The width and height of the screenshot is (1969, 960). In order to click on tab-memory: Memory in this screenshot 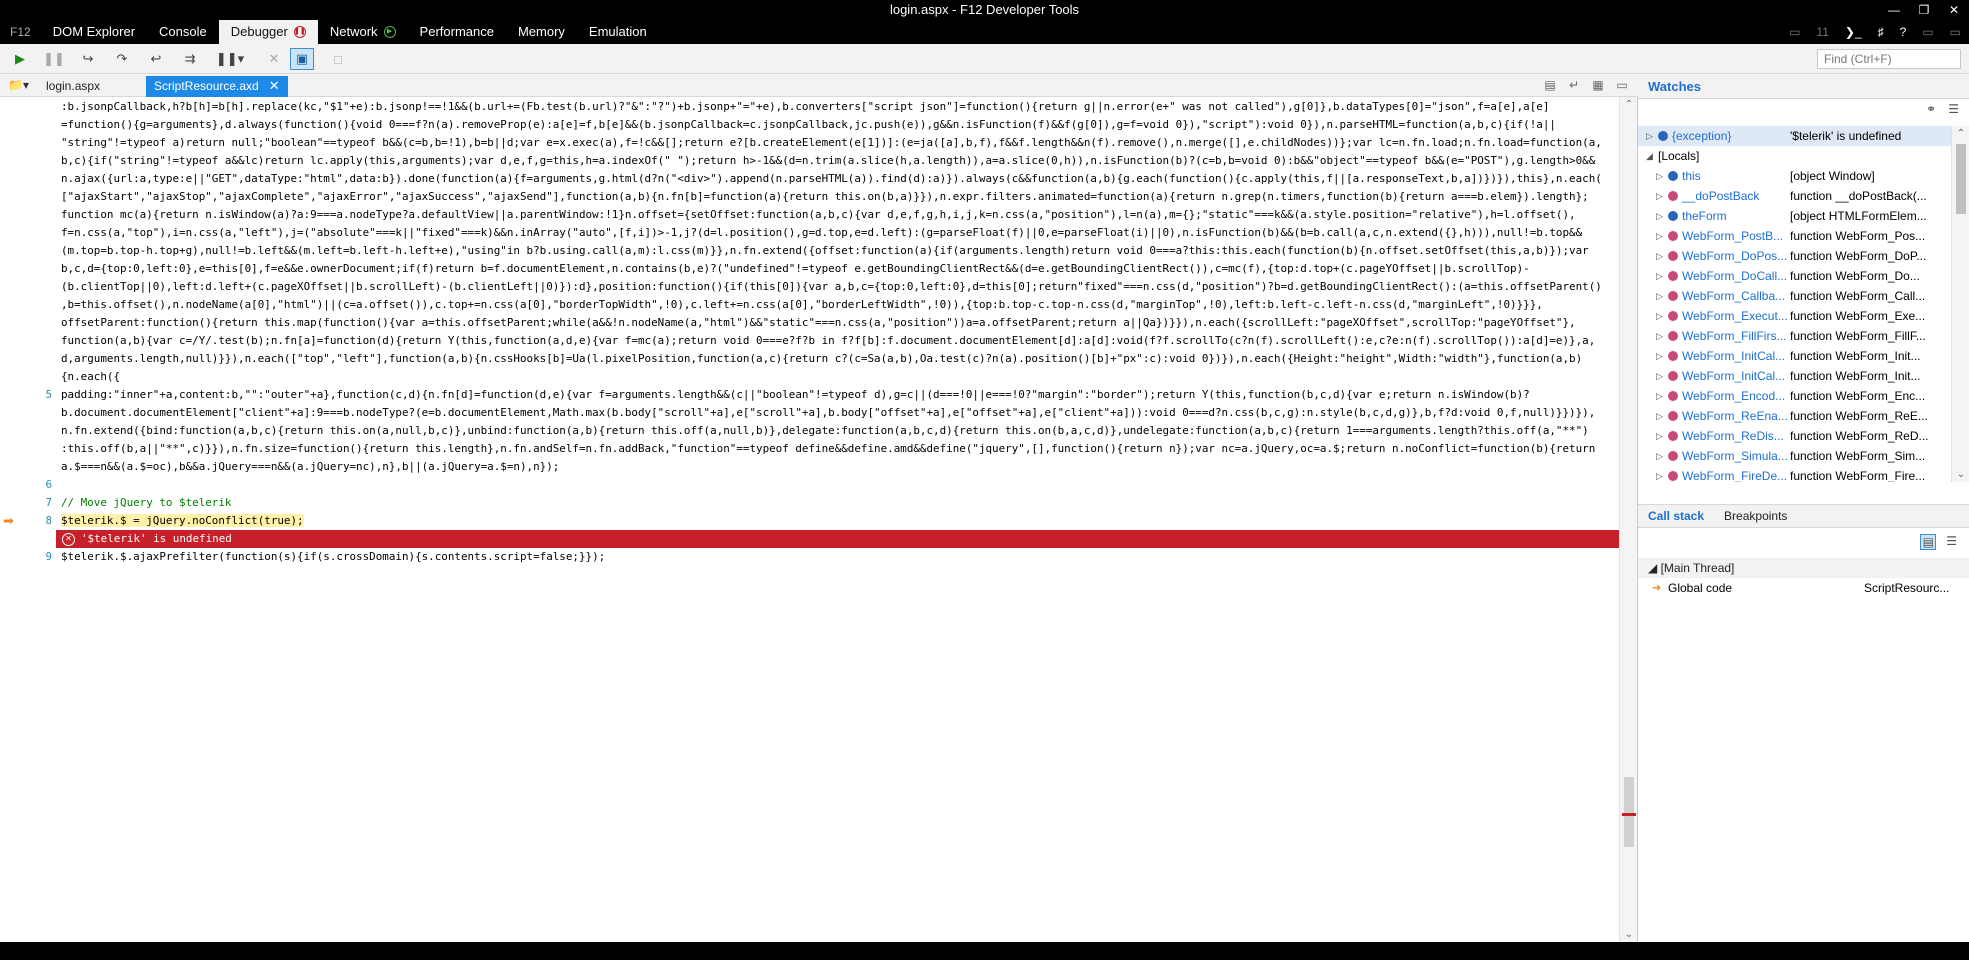, I will do `click(541, 32)`.